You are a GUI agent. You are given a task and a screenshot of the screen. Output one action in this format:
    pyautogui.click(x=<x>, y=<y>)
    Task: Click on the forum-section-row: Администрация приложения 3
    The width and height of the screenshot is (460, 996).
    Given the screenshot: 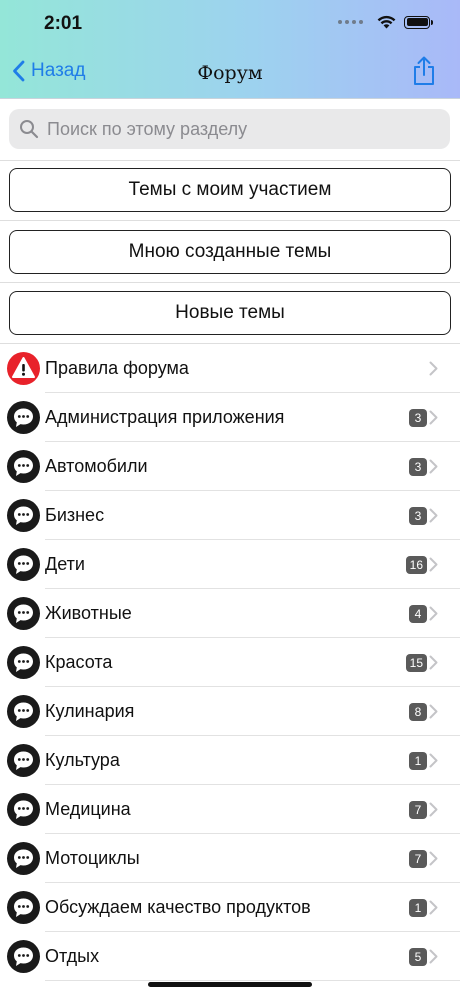 What is the action you would take?
    pyautogui.click(x=230, y=417)
    